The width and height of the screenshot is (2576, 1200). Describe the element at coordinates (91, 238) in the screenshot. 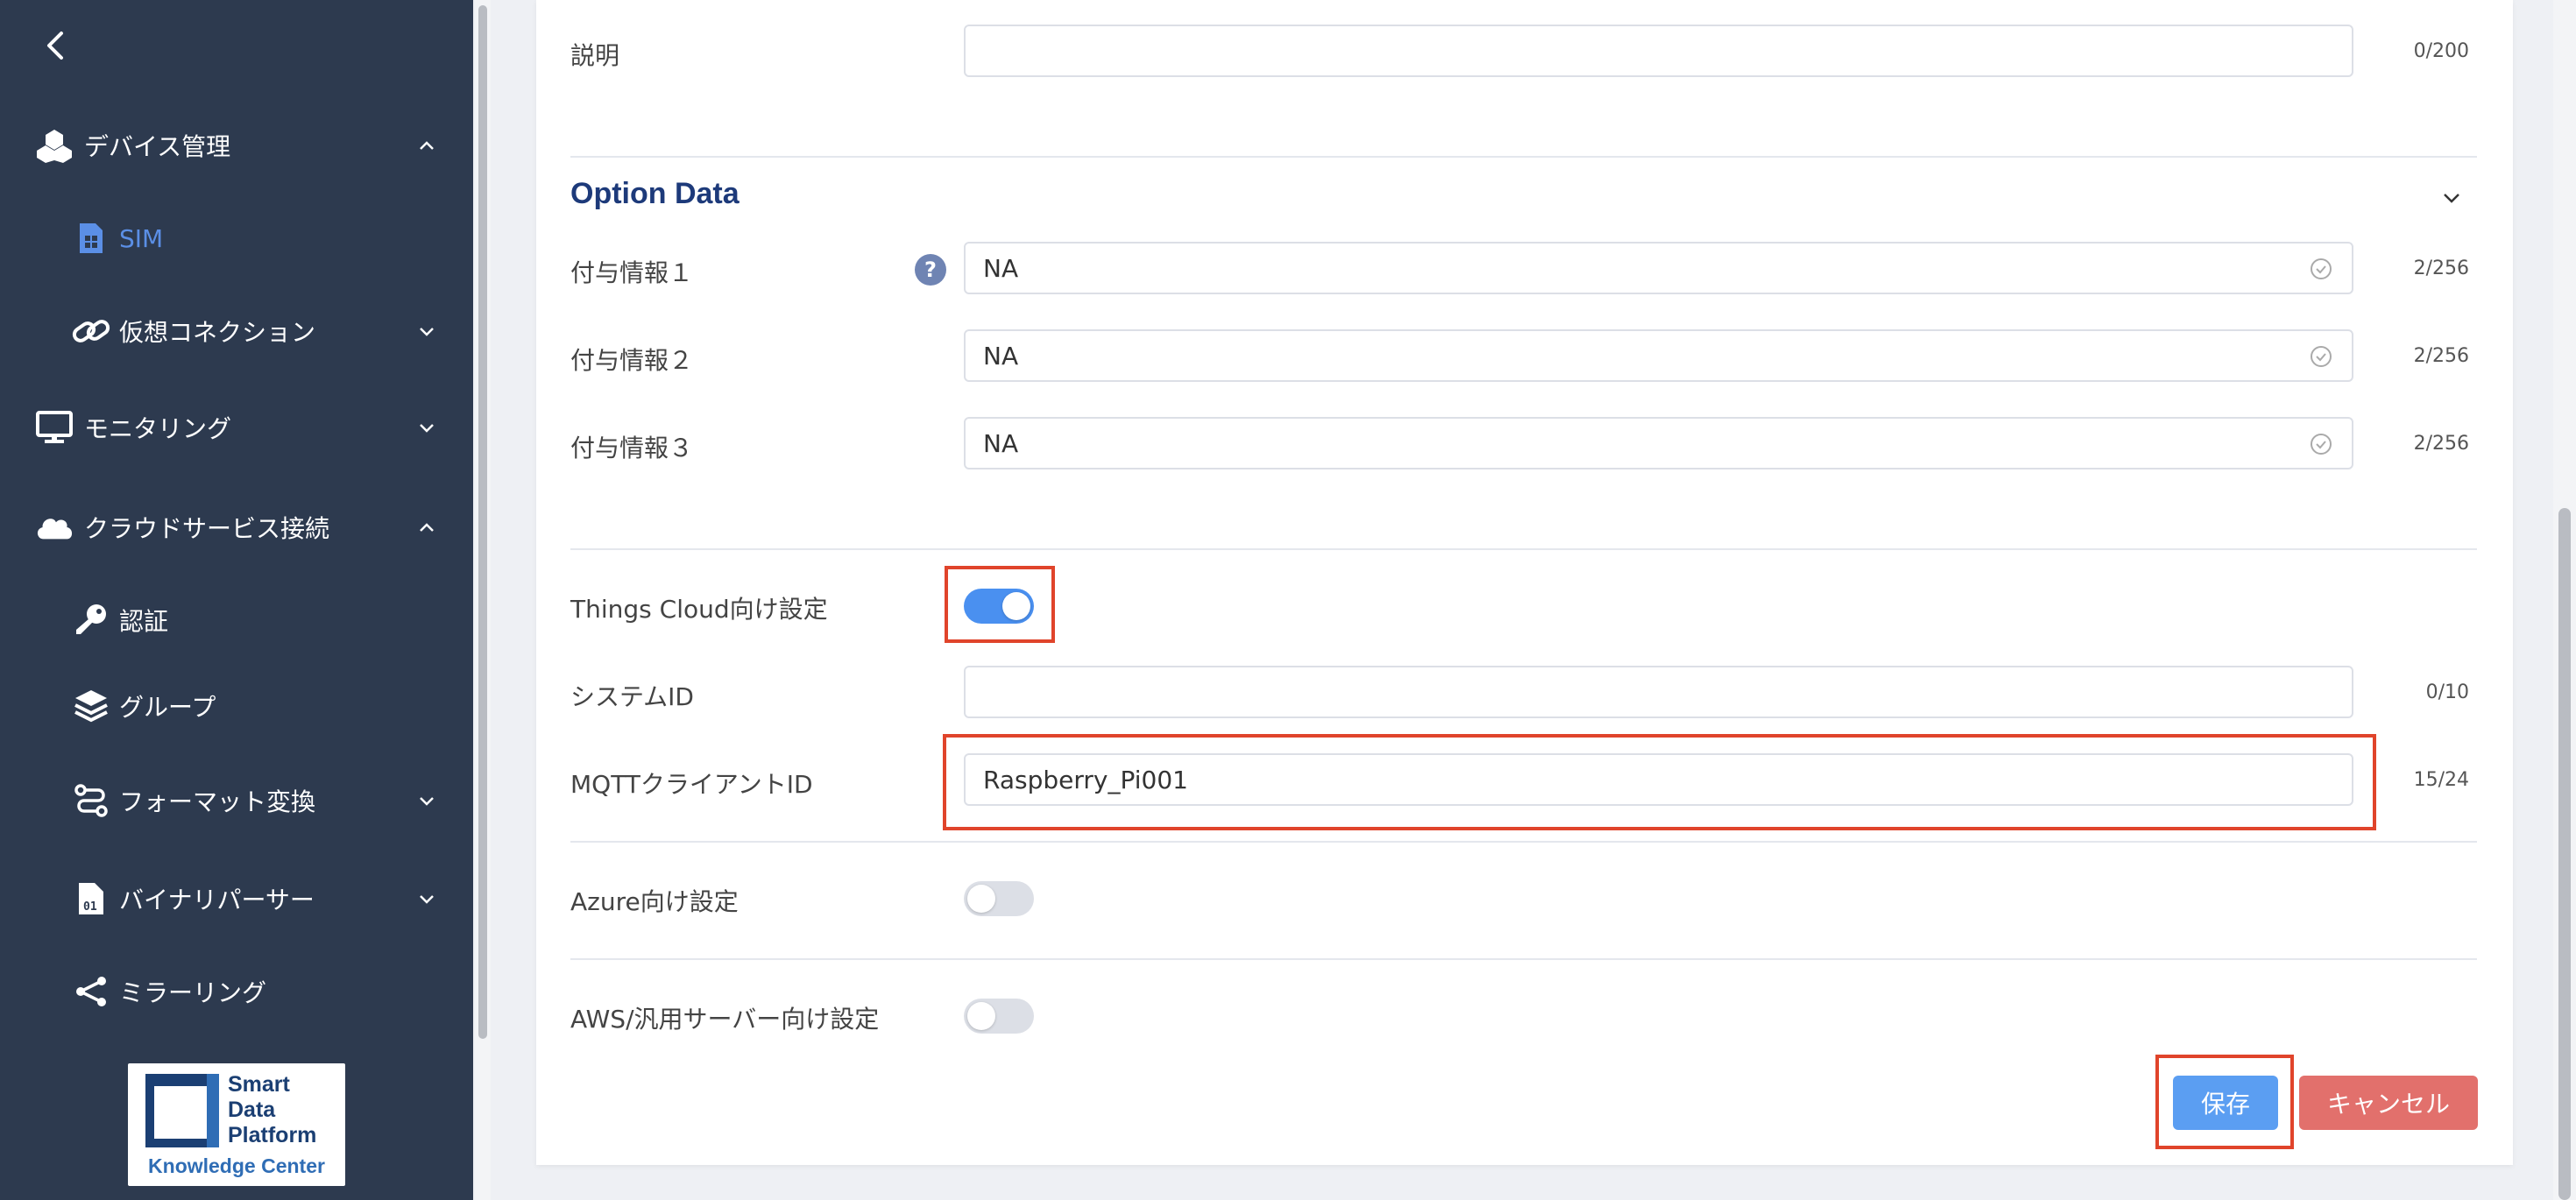

I see `sim-card-icon` at that location.